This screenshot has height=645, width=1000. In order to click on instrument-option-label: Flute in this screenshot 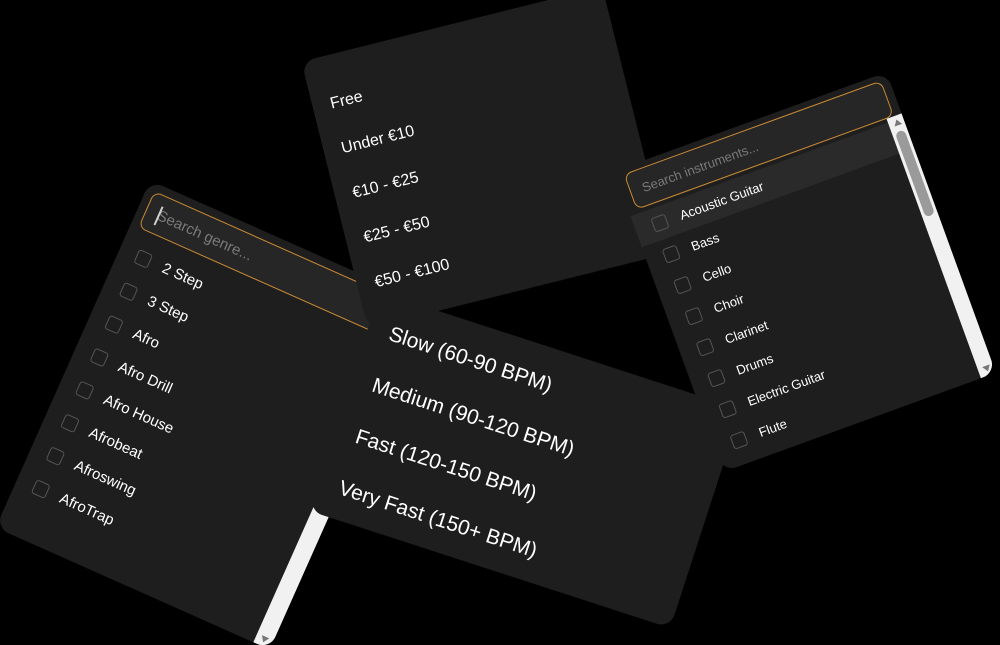, I will do `click(772, 427)`.